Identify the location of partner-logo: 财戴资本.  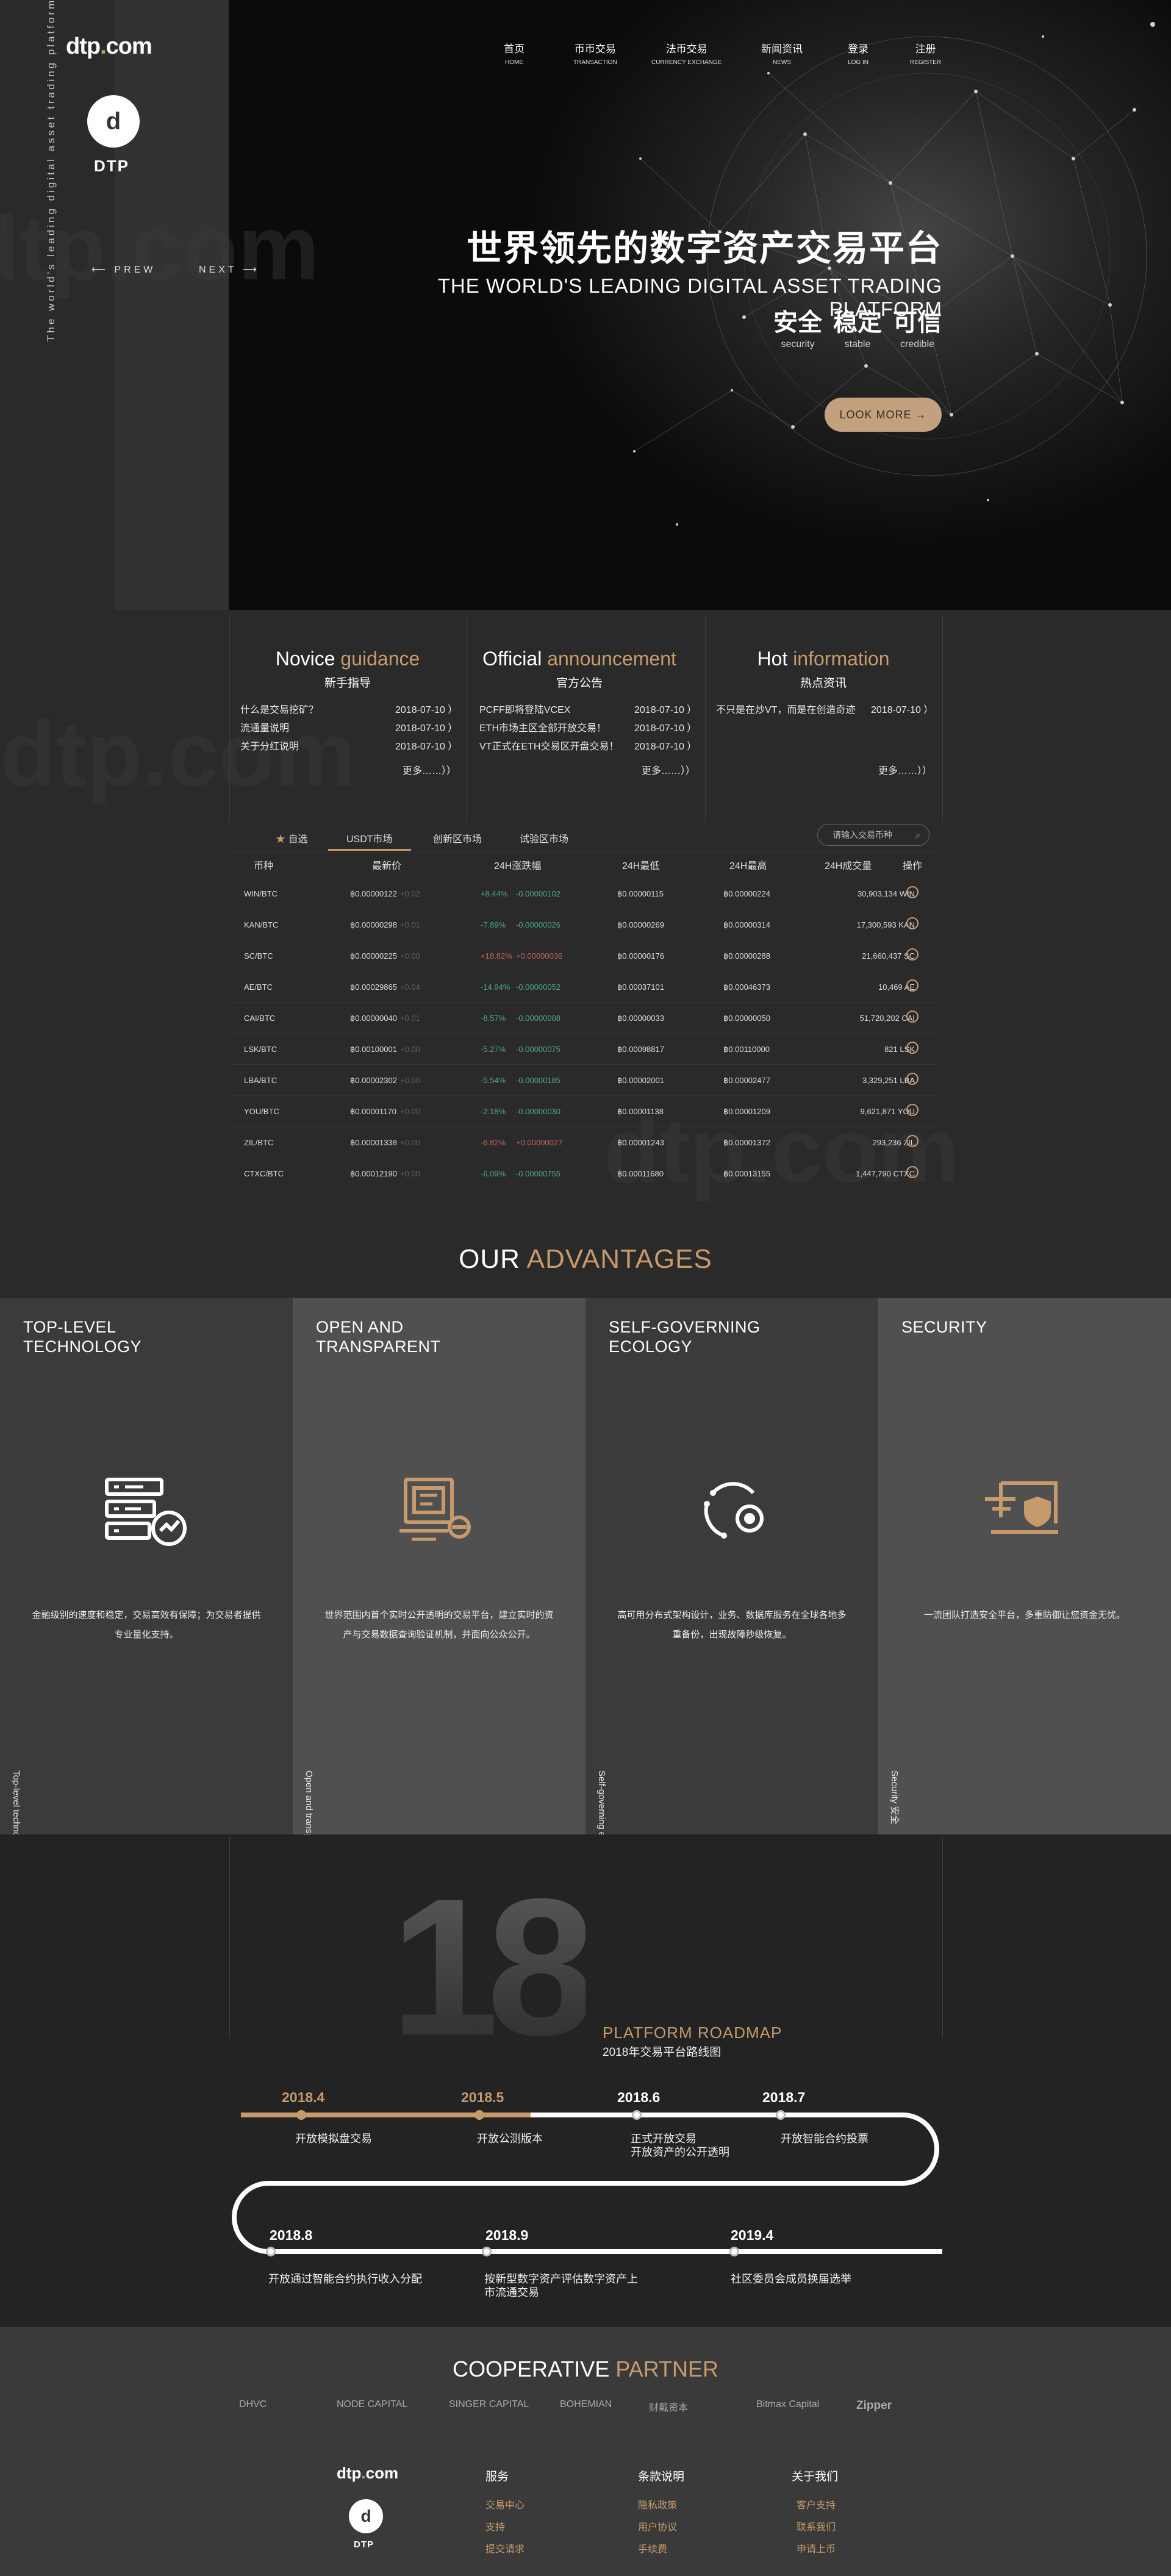
(668, 2406).